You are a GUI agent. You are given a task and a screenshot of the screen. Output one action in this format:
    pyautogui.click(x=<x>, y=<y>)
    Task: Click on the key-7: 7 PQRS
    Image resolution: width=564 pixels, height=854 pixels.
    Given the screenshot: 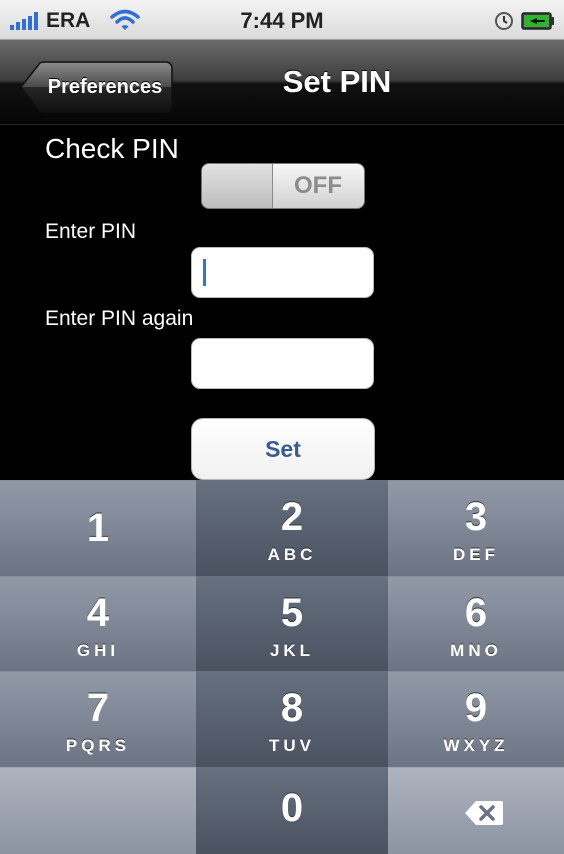 What is the action you would take?
    pyautogui.click(x=98, y=719)
    